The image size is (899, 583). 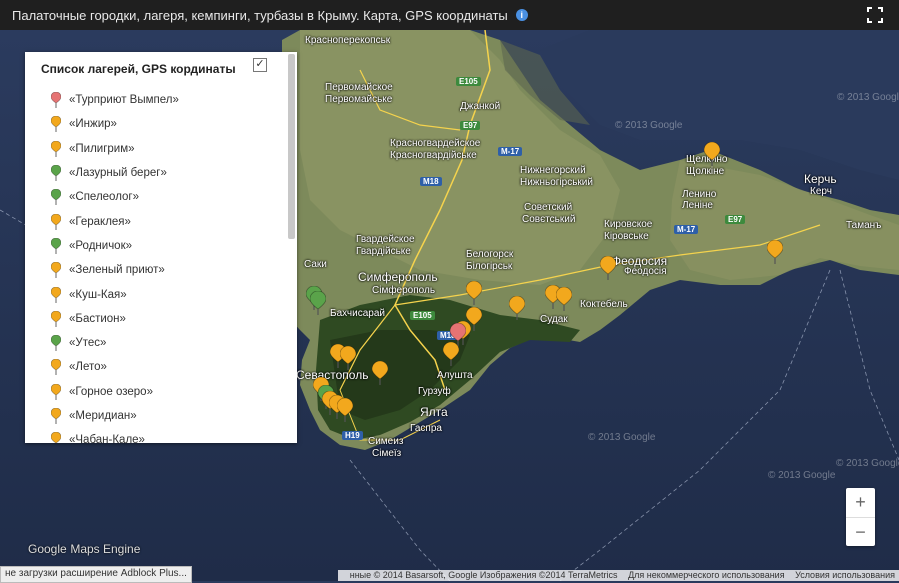 What do you see at coordinates (480, 106) in the screenshot?
I see `place-label: Джанкой` at bounding box center [480, 106].